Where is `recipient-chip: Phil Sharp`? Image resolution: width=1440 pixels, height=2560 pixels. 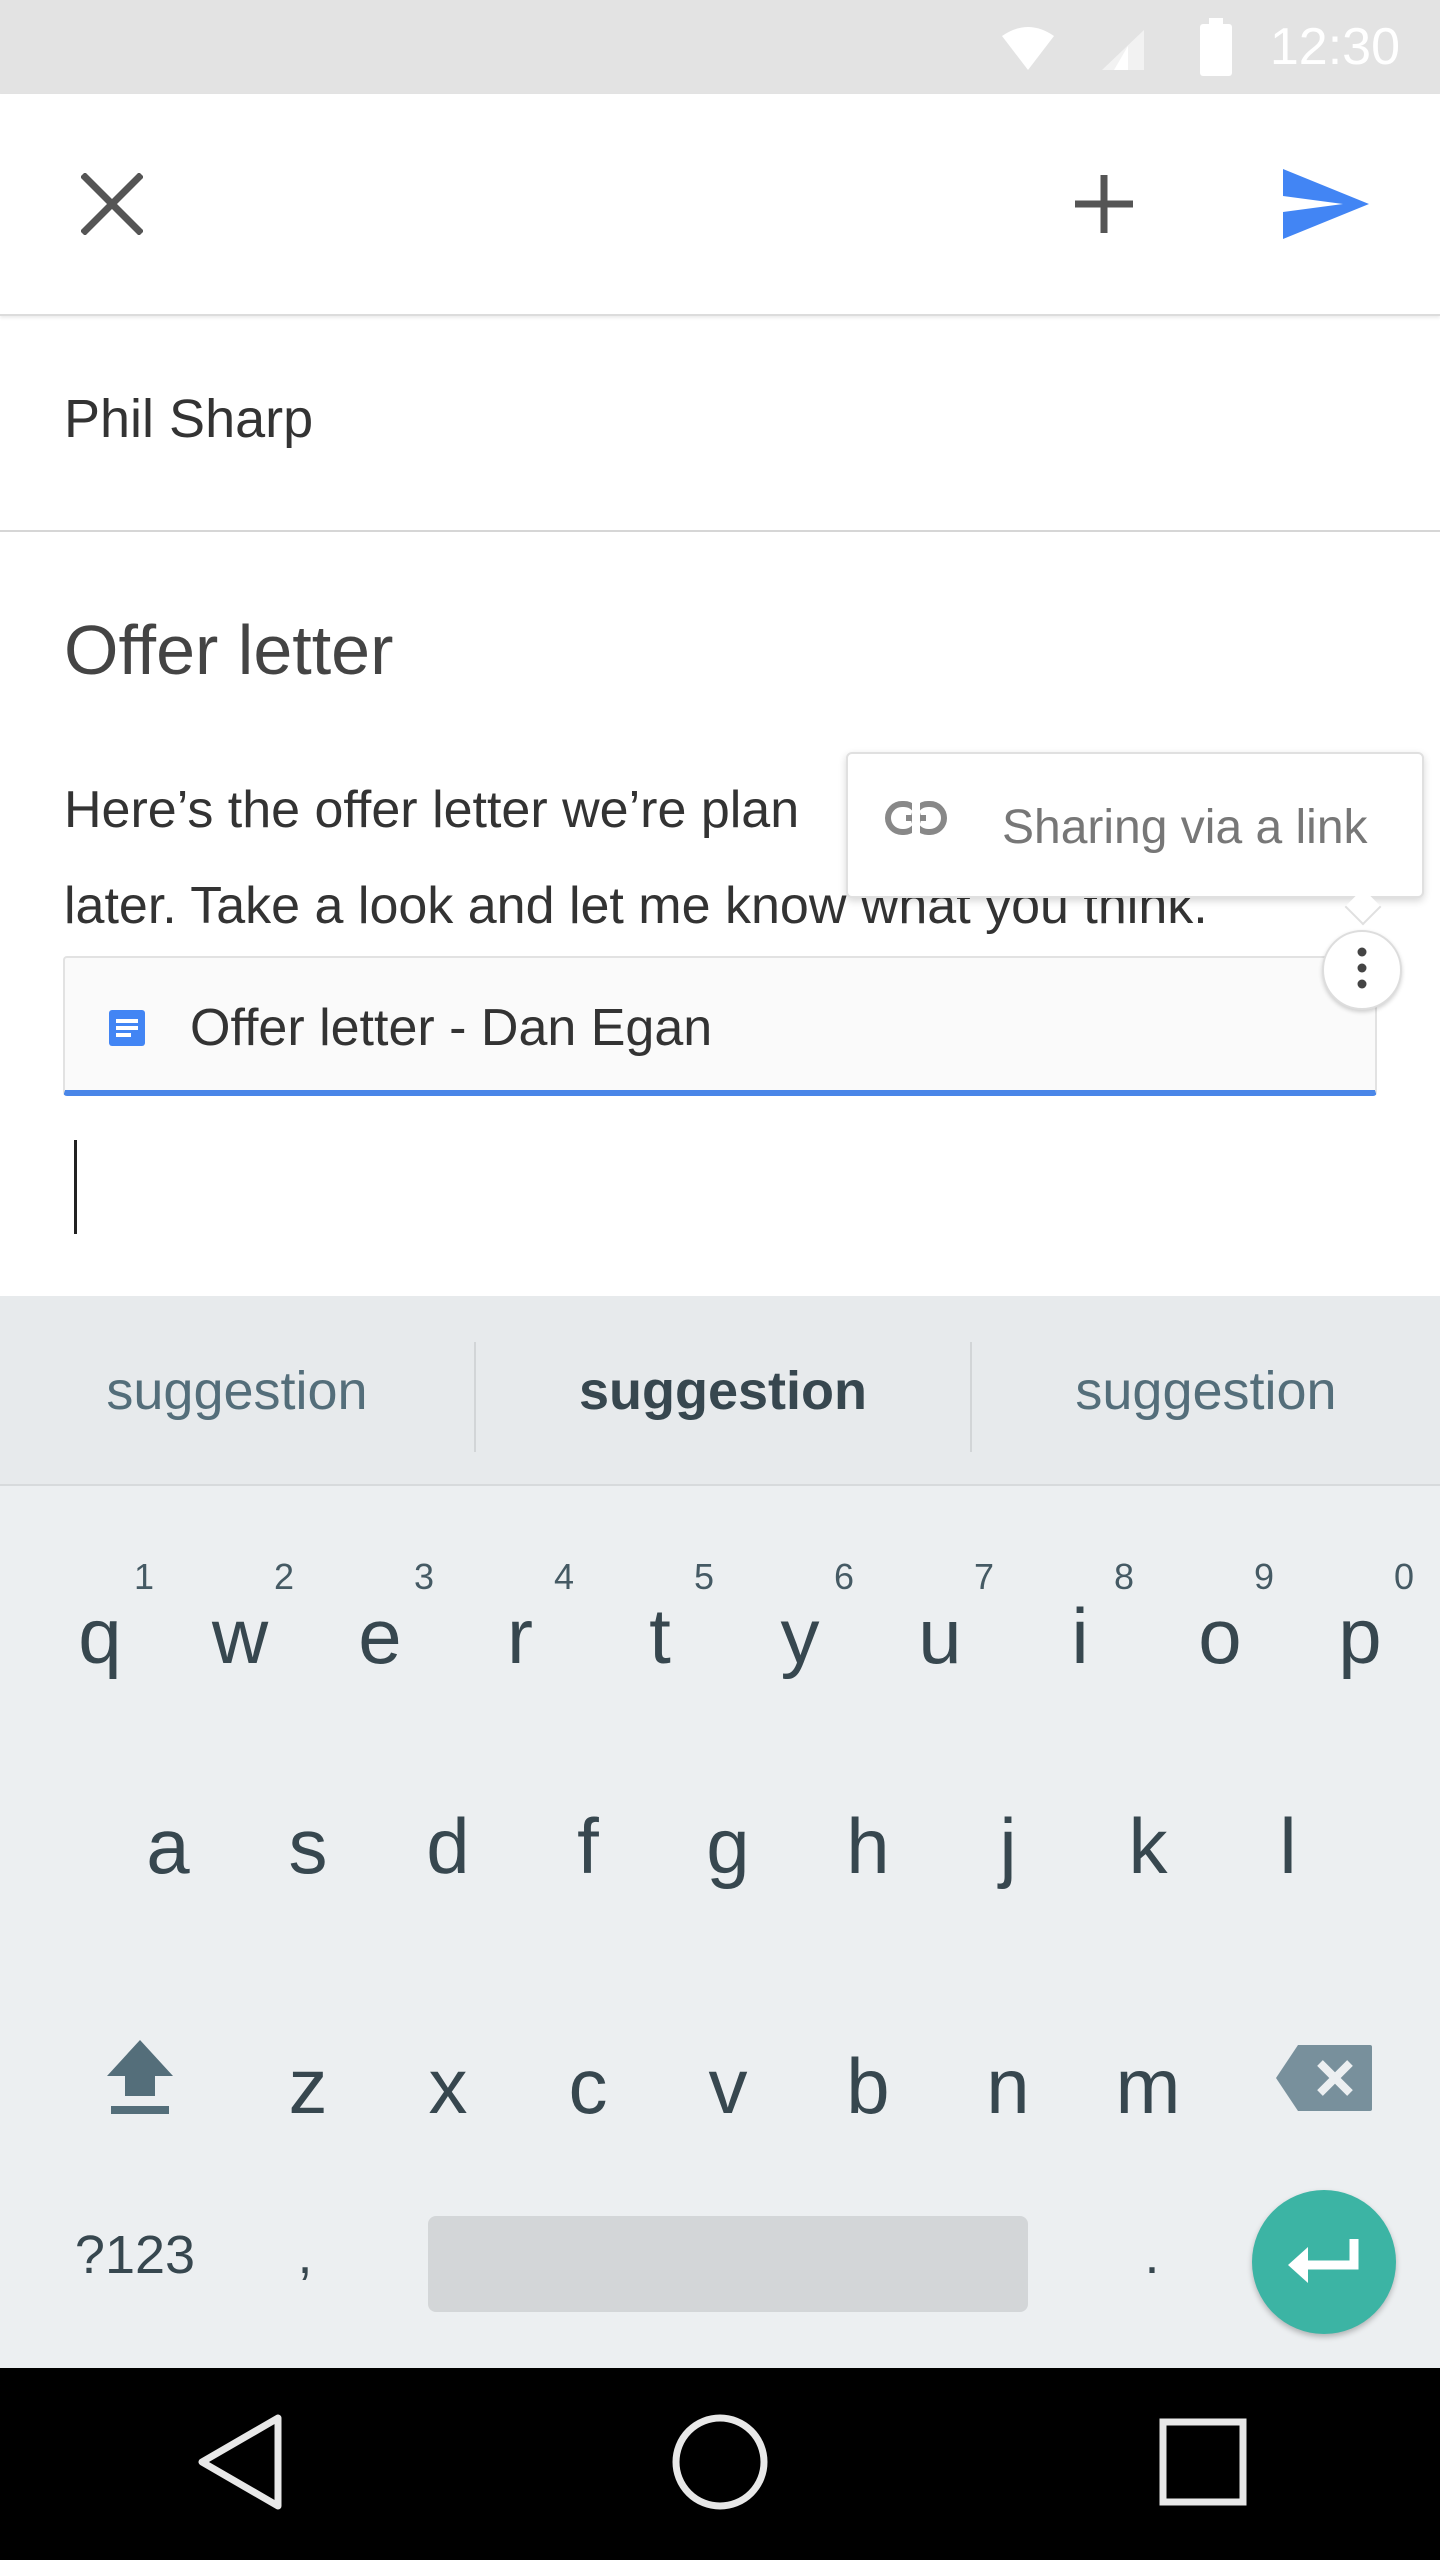
recipient-chip: Phil Sharp is located at coordinates (188, 419).